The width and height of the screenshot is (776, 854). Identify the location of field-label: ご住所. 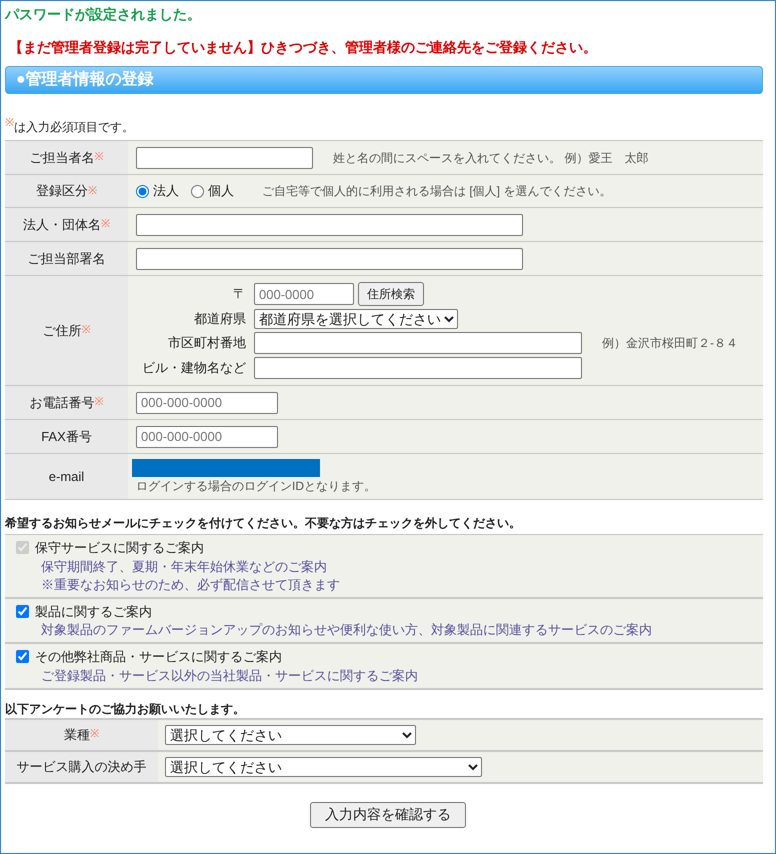
(62, 331).